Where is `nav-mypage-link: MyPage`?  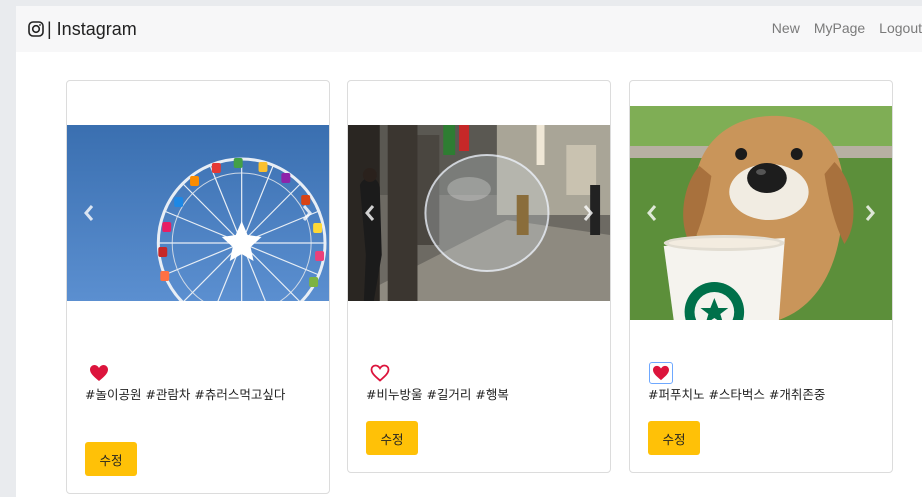 nav-mypage-link: MyPage is located at coordinates (839, 28).